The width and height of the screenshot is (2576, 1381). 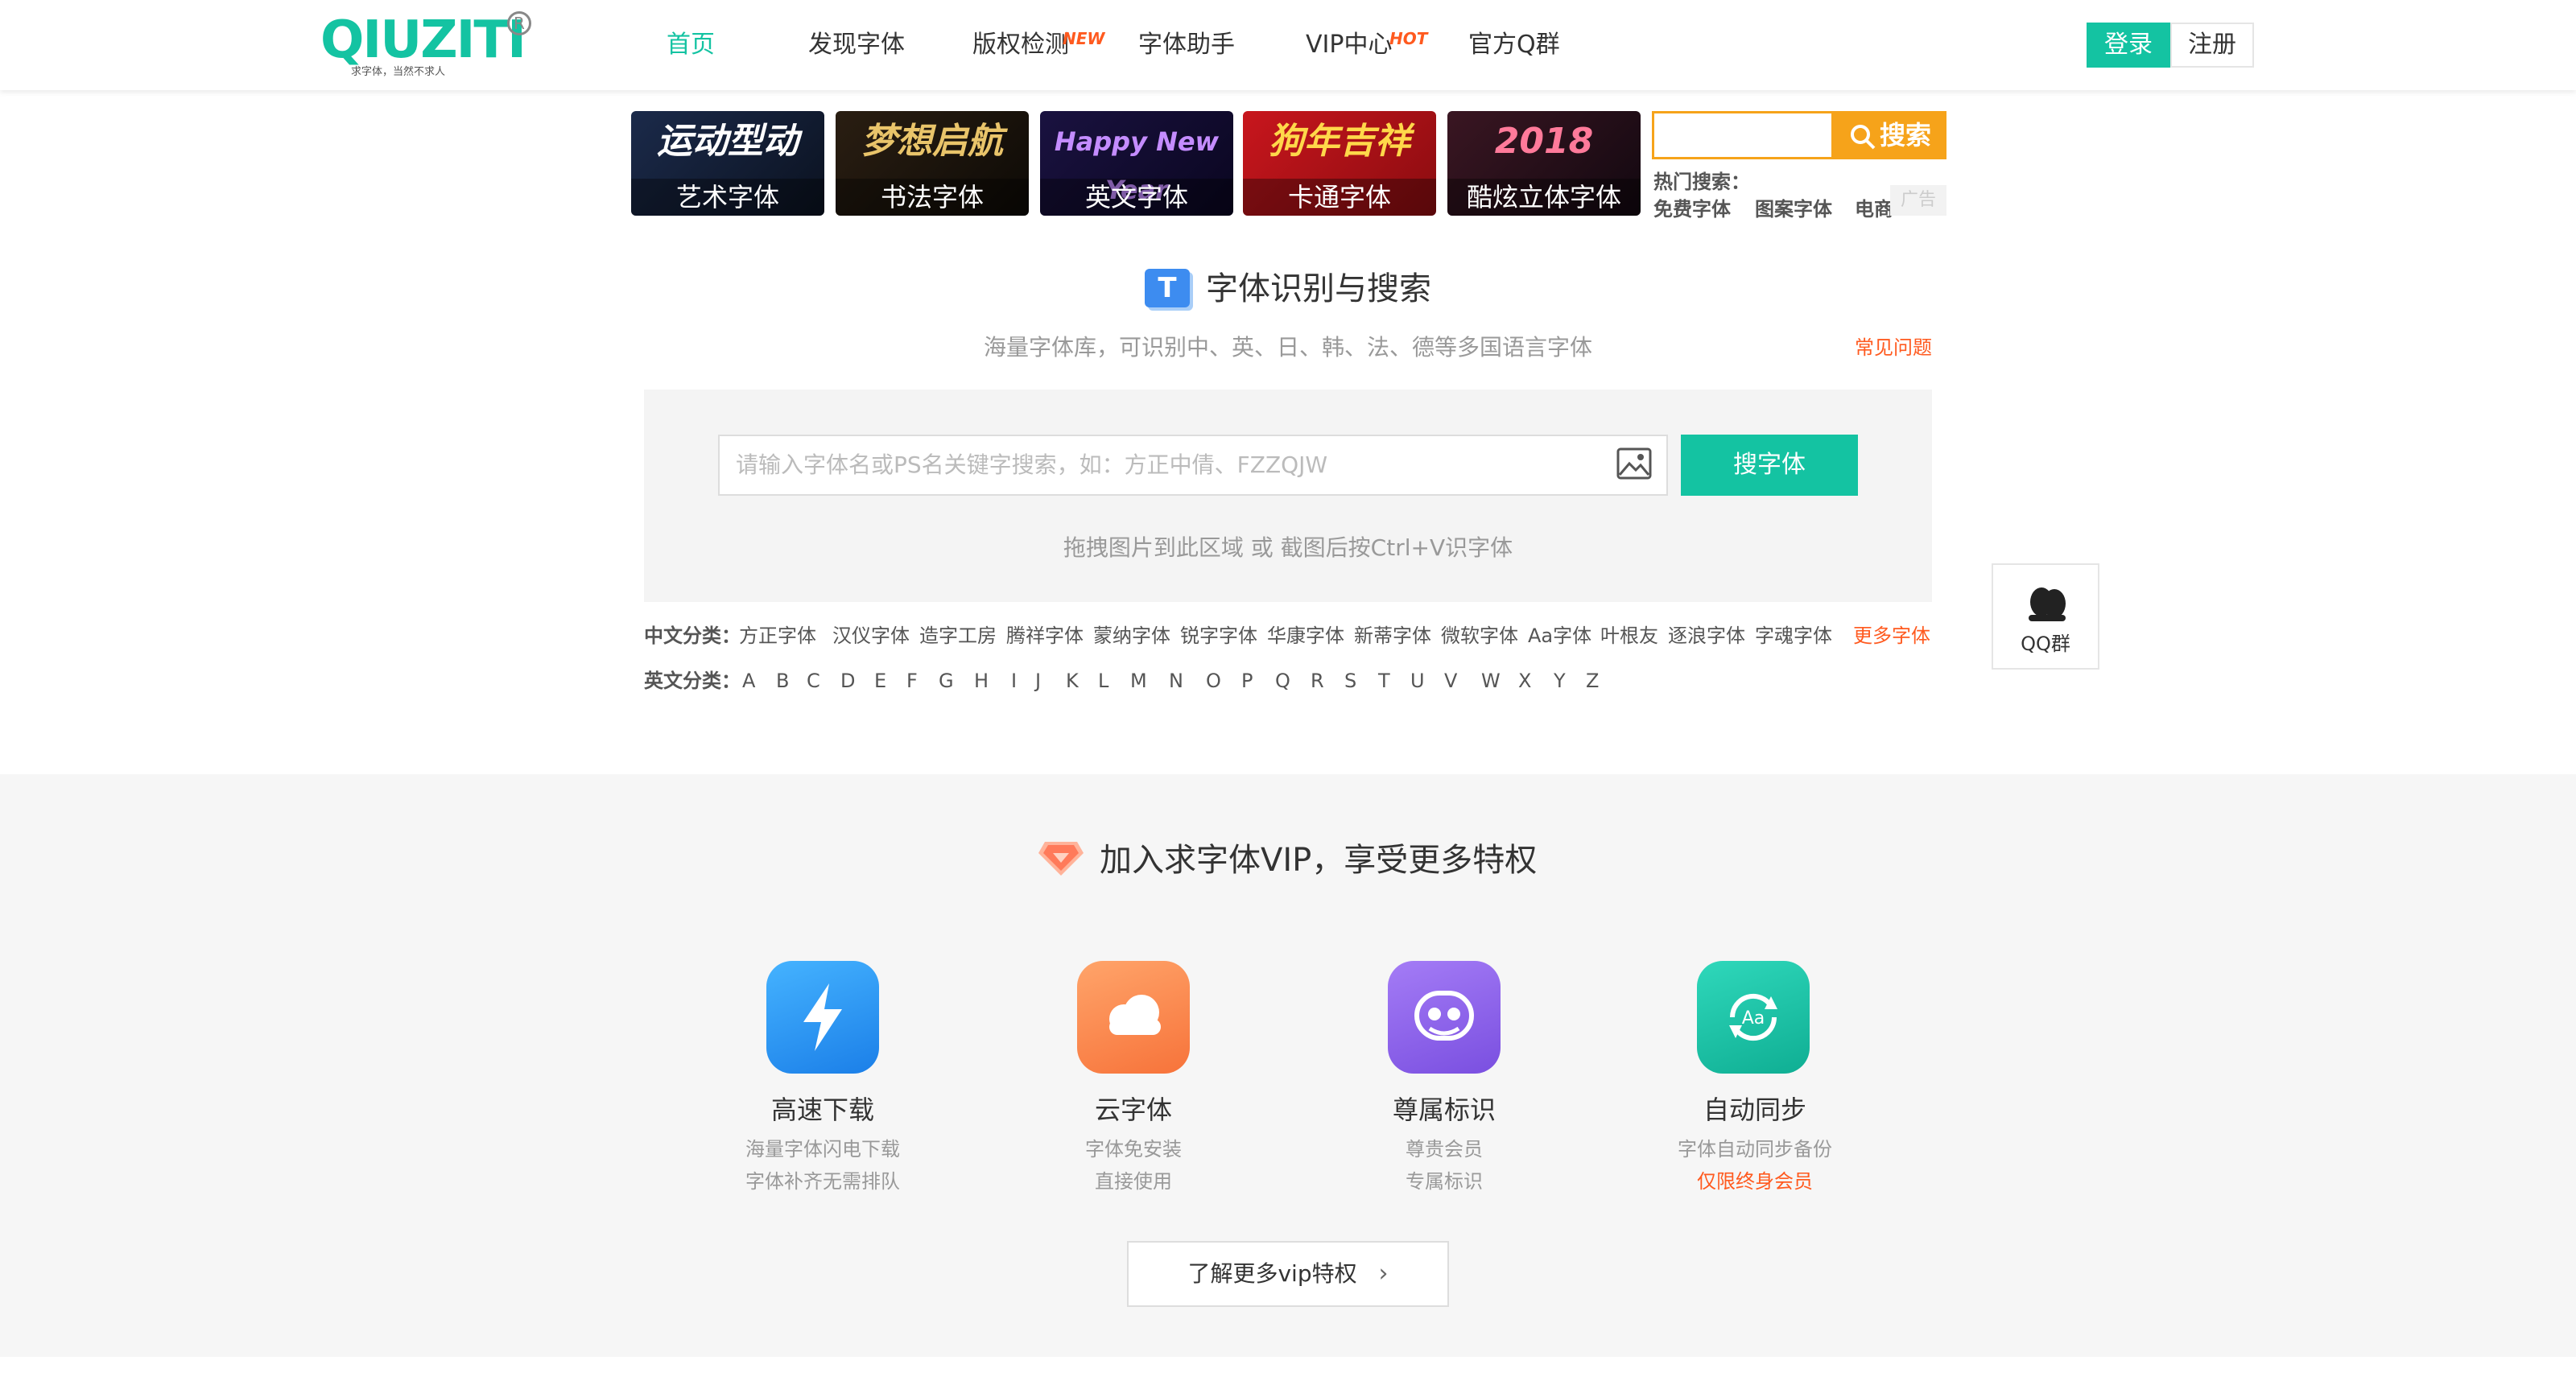 What do you see at coordinates (1444, 1181) in the screenshot?
I see `feature-desc: 专属标识` at bounding box center [1444, 1181].